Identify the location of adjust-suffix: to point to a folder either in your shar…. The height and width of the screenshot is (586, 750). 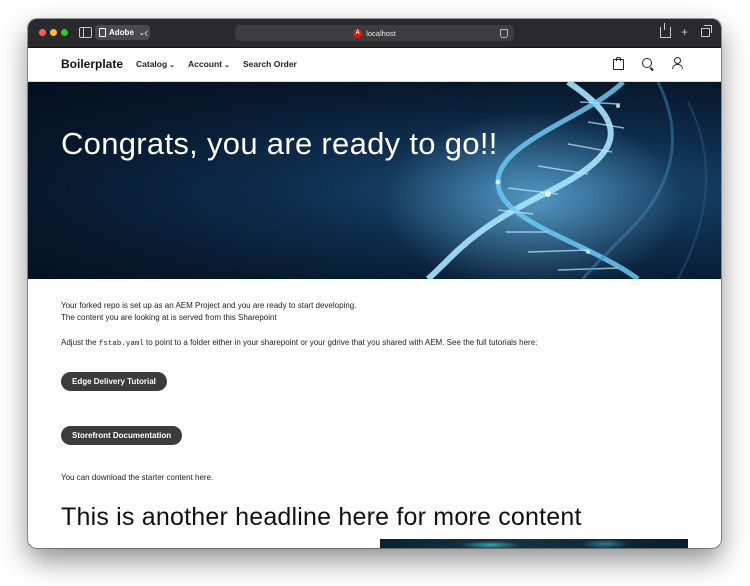
(340, 342).